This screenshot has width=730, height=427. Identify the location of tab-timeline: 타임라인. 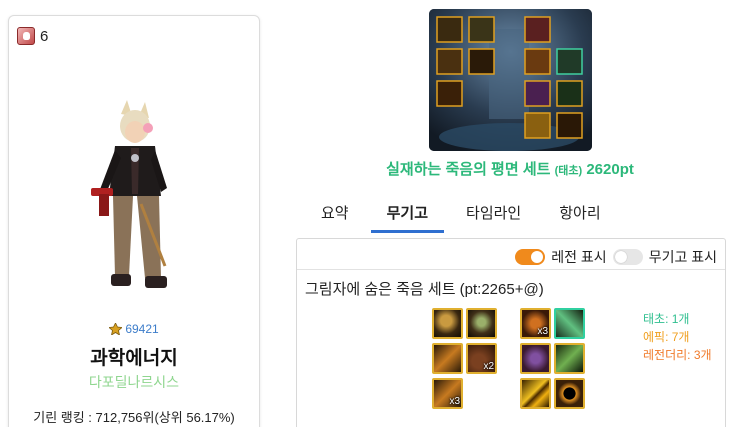
(493, 214).